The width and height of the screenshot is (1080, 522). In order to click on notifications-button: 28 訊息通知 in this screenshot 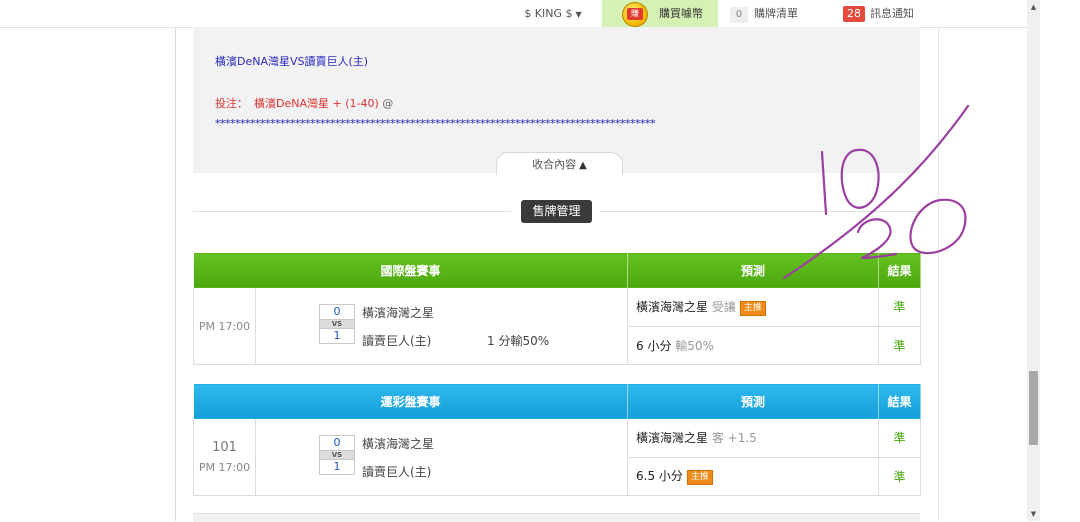, I will do `click(888, 13)`.